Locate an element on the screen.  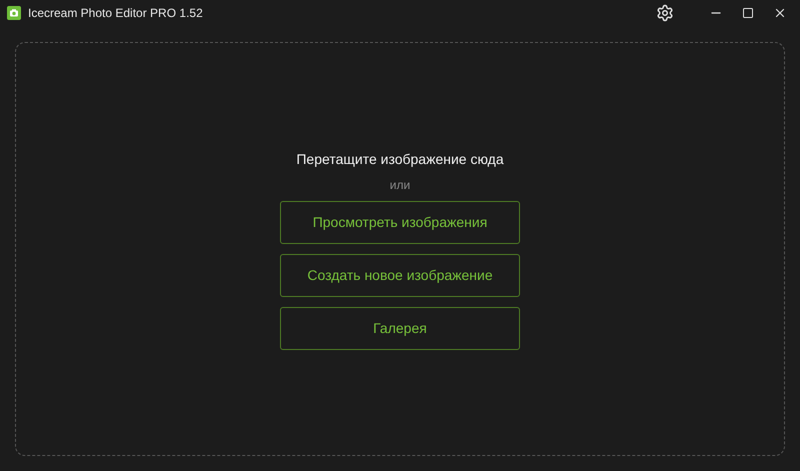
action-button: Создать новое изображение is located at coordinates (400, 275).